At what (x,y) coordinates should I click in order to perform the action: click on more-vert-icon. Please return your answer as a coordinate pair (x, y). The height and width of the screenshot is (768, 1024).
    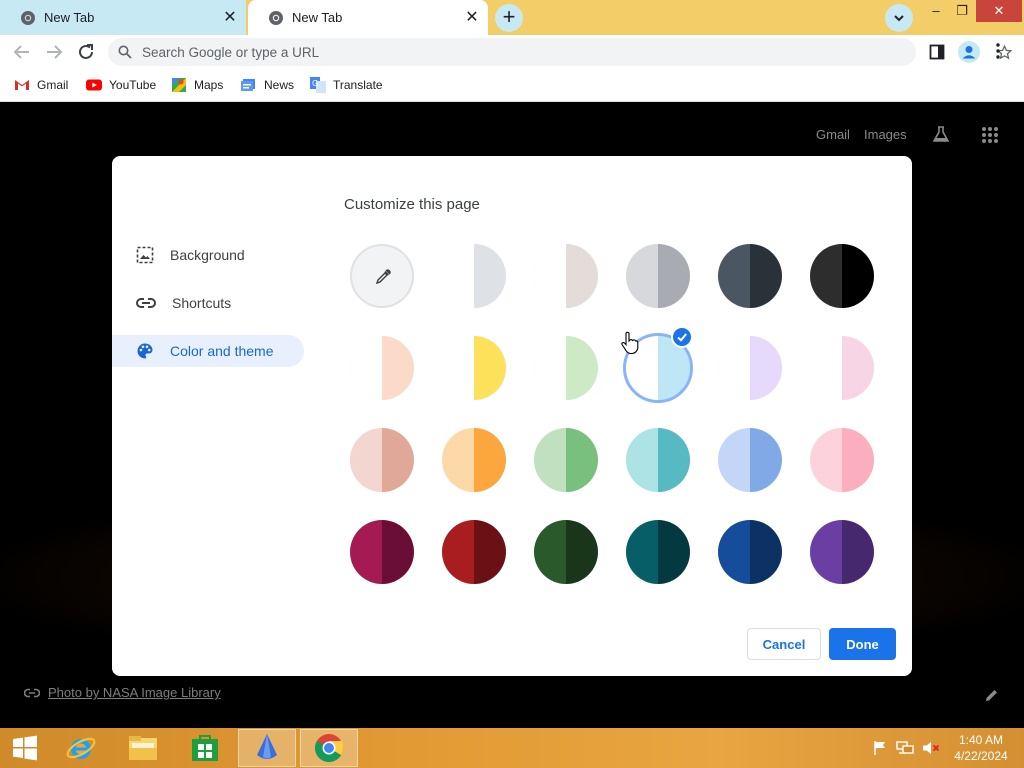
    Looking at the image, I should click on (998, 51).